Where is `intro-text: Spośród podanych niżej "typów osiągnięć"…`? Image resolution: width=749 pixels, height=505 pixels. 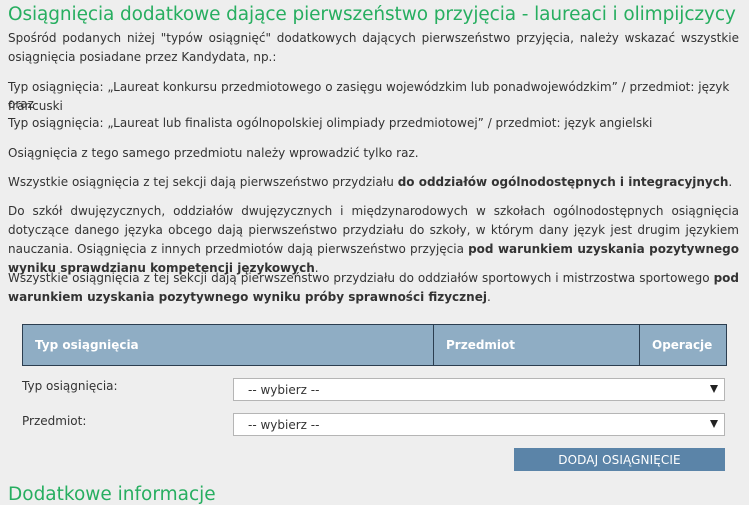
intro-text: Spośród podanych niżej "typów osiągnięć"… is located at coordinates (373, 47).